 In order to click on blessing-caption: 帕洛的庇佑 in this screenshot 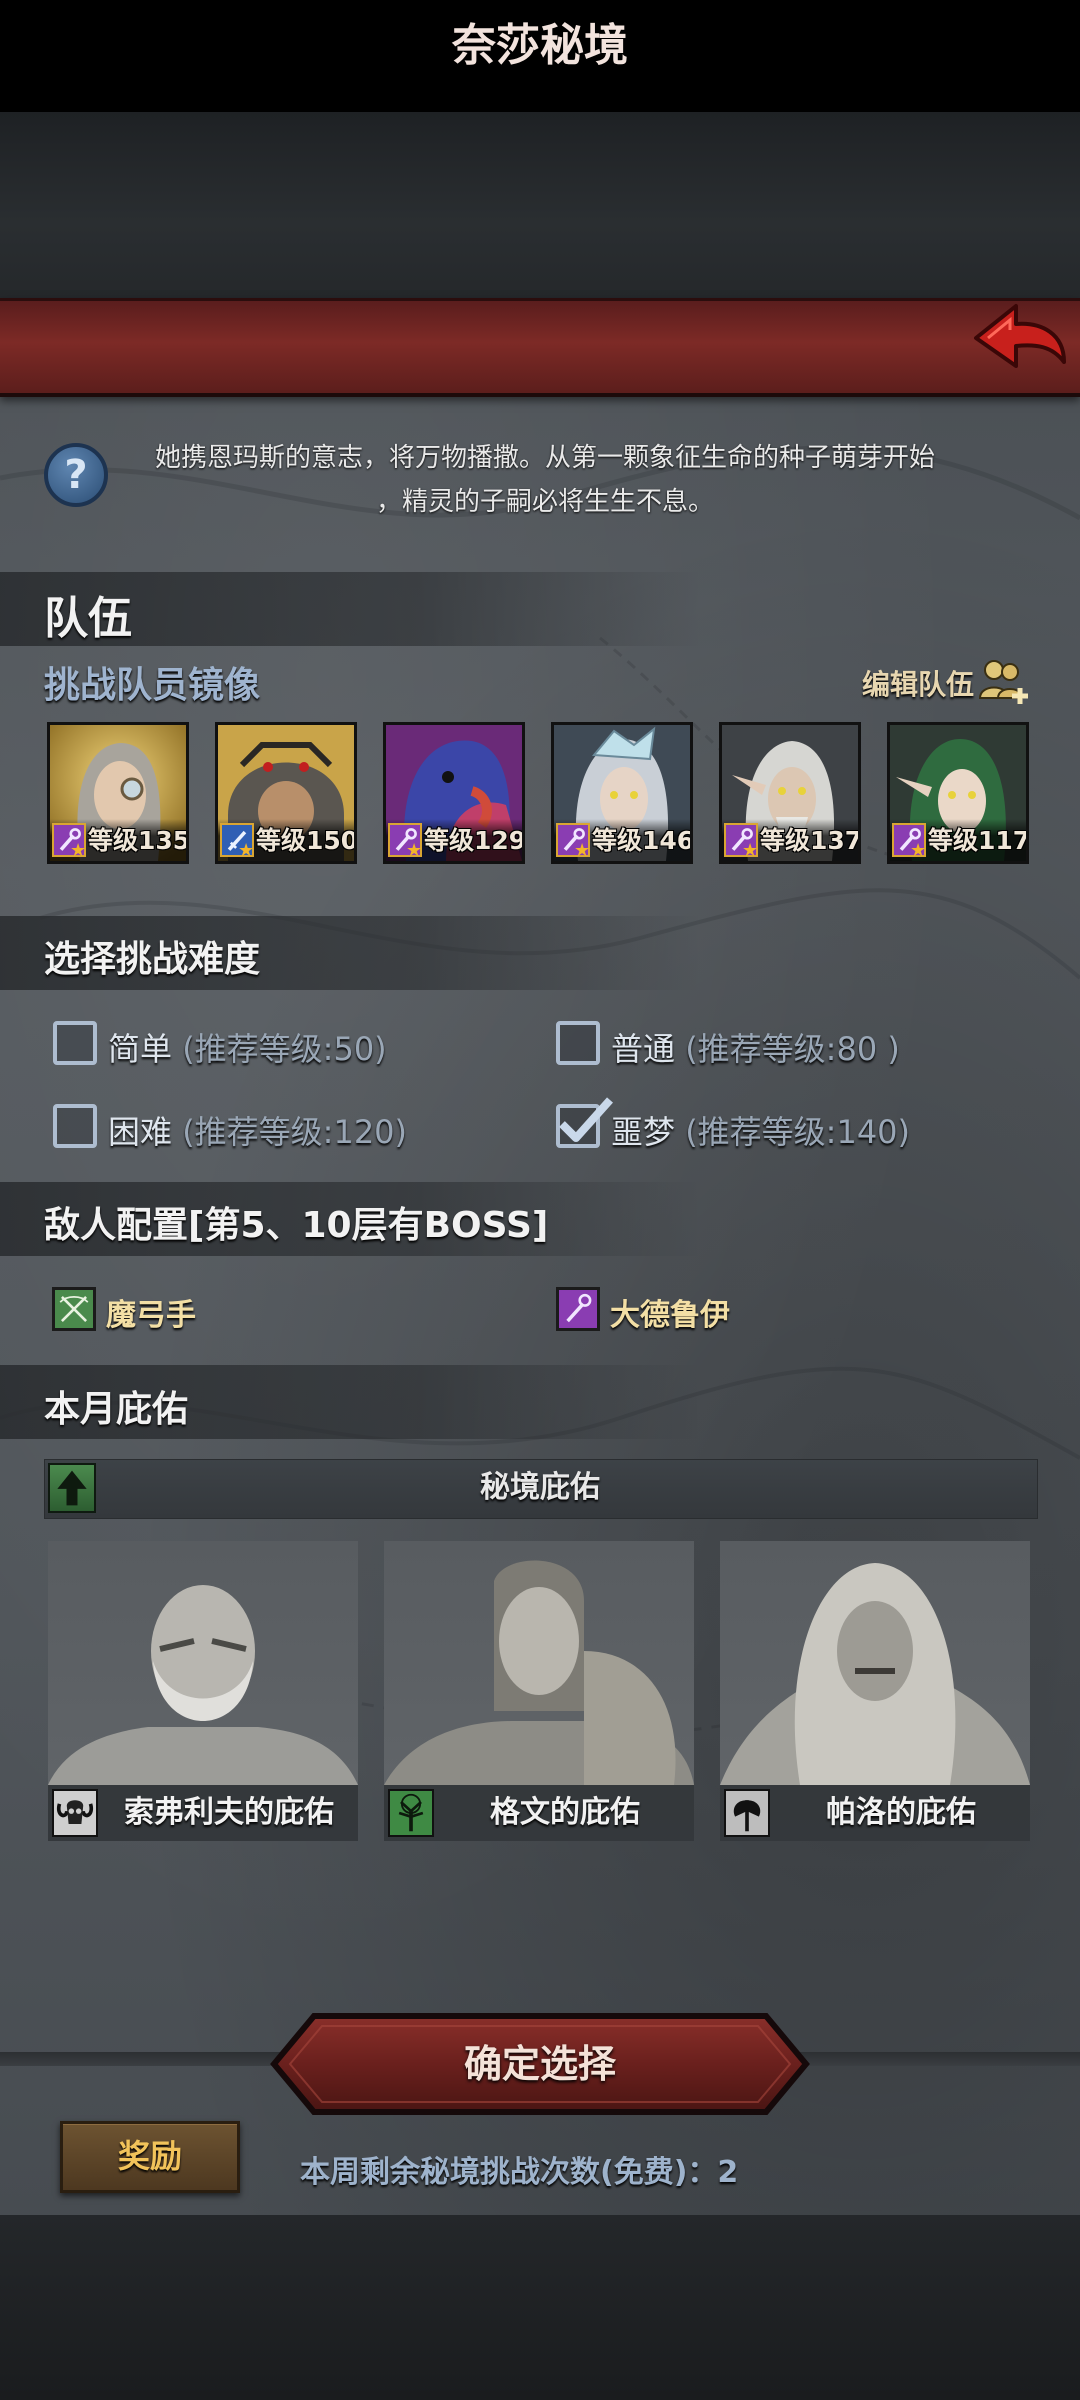, I will do `click(875, 1813)`.